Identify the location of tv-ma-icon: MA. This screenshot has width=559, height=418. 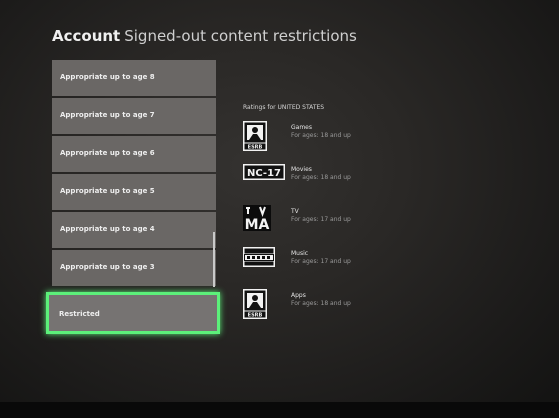
(257, 220).